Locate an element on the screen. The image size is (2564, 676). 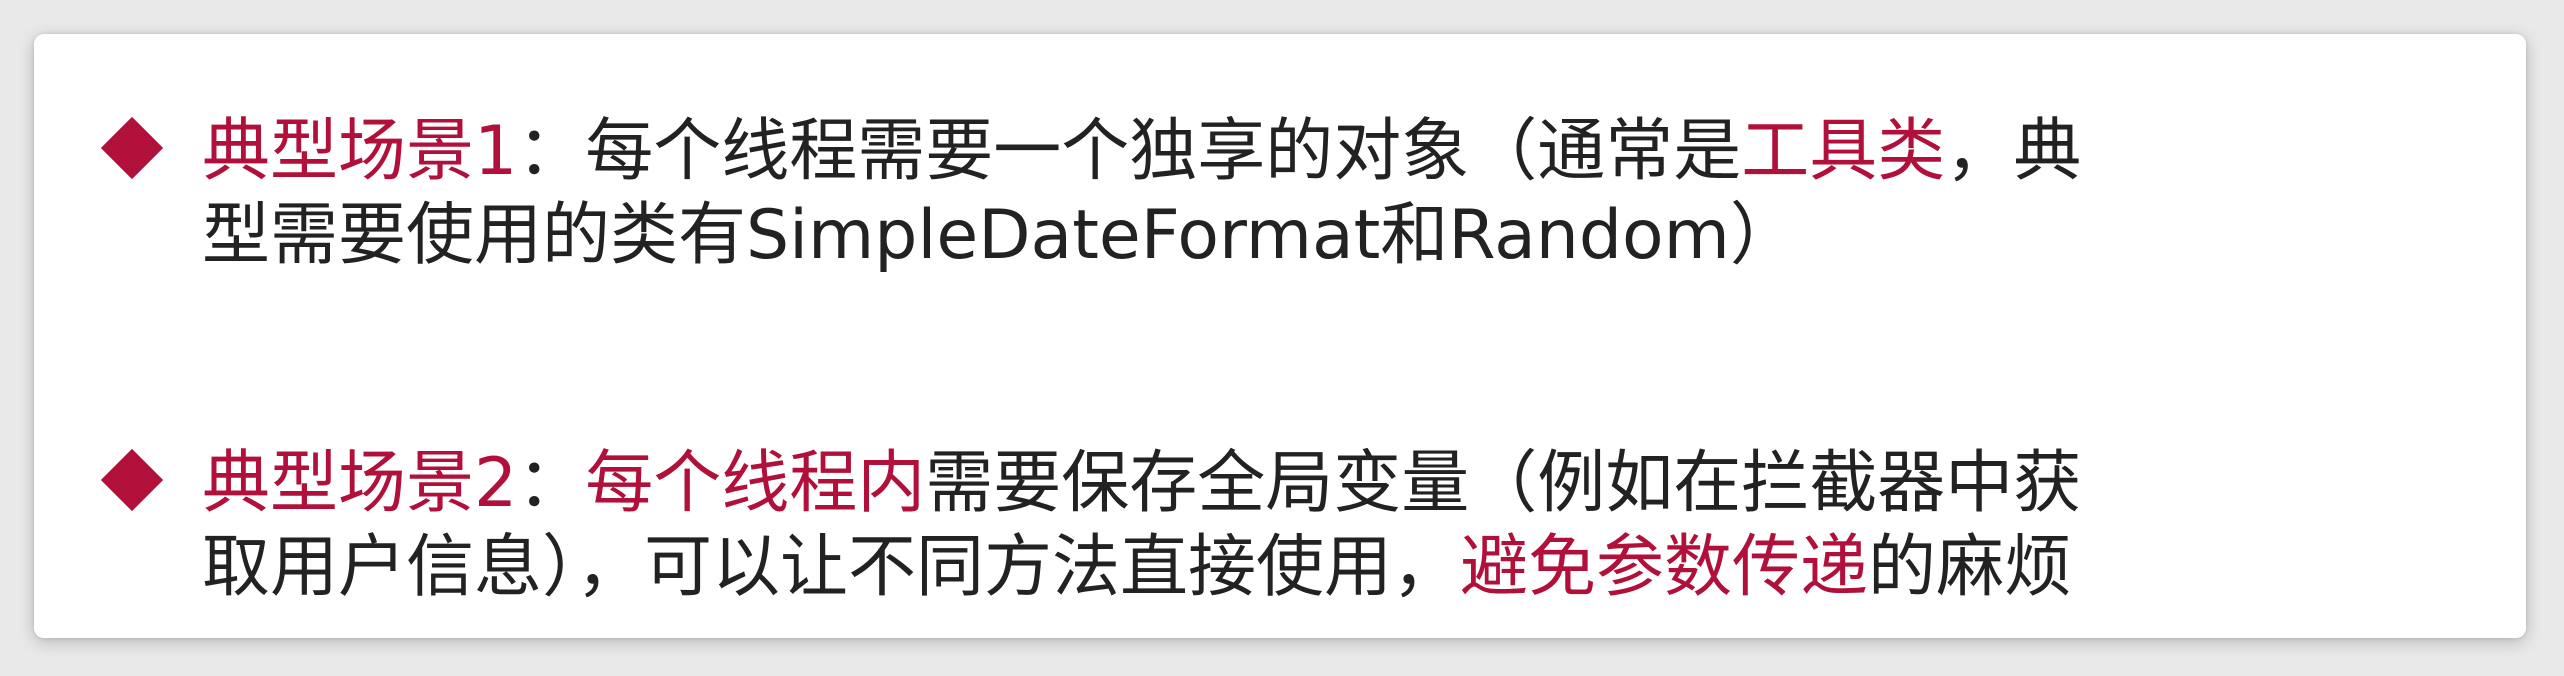
scenario-2-text-part-1: 需要保存全局变量（例如在拦截器中获 is located at coordinates (1503, 483).